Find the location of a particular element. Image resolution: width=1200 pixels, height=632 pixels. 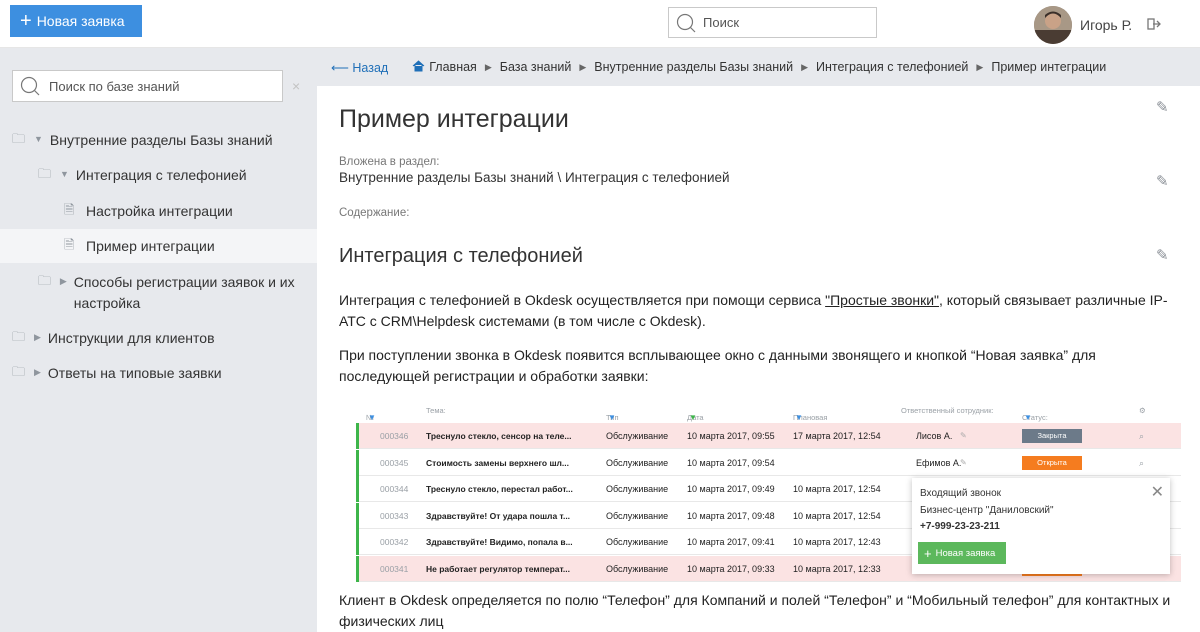

ticket-plan-date: 10 марта 2017, 12:54 is located at coordinates (837, 515).